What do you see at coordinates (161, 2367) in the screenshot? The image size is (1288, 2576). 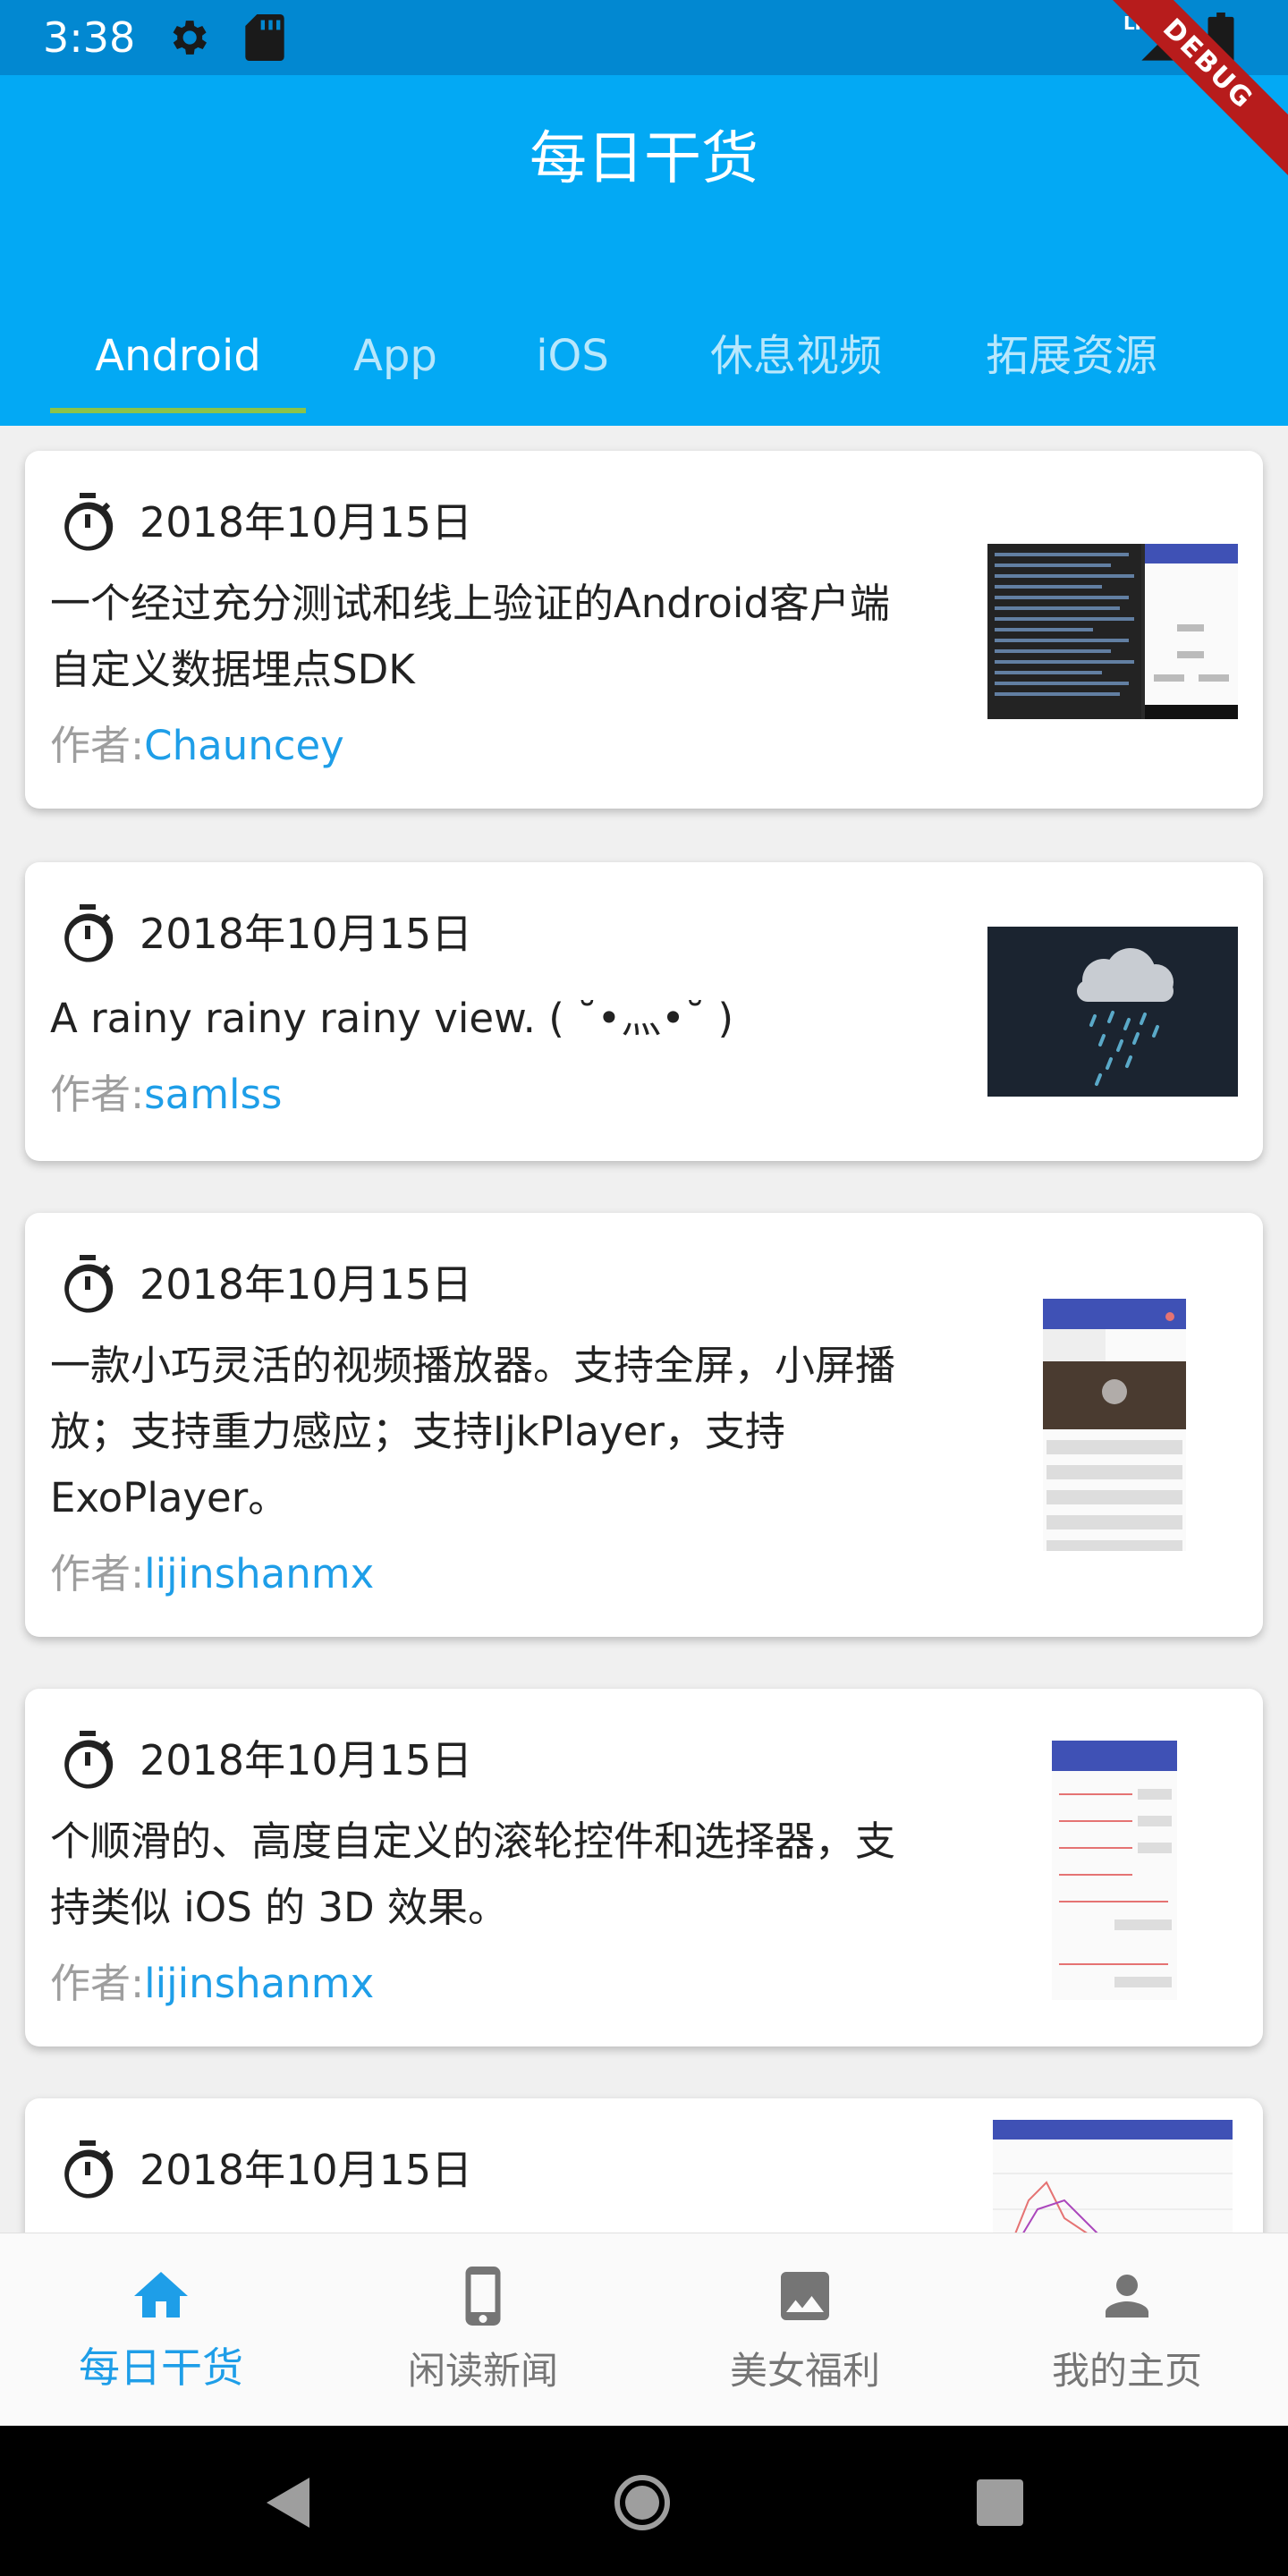 I see `nav-label: 每日干货` at bounding box center [161, 2367].